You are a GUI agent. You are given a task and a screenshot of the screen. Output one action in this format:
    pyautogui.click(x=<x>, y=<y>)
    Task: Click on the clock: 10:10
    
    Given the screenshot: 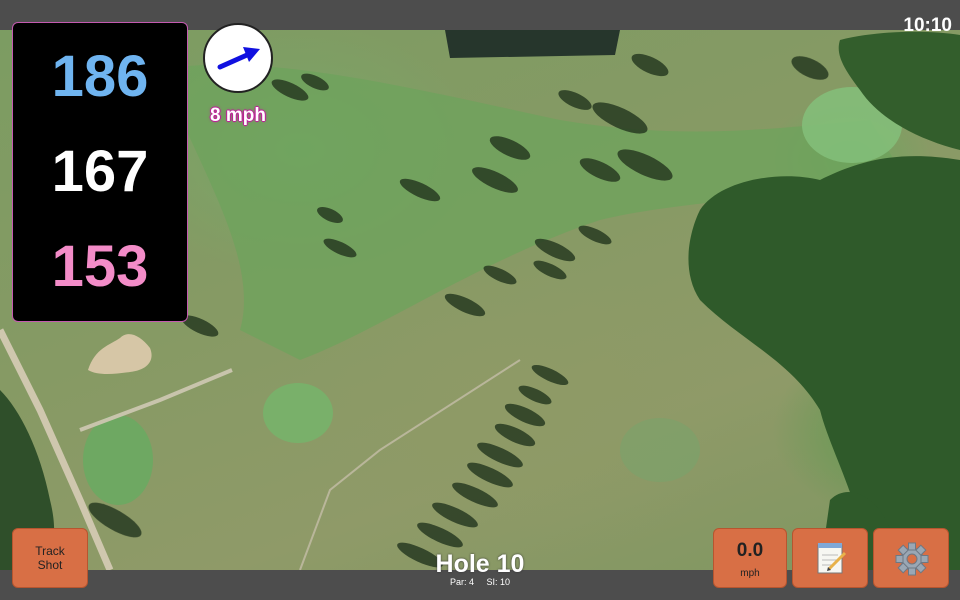 What is the action you would take?
    pyautogui.click(x=927, y=25)
    